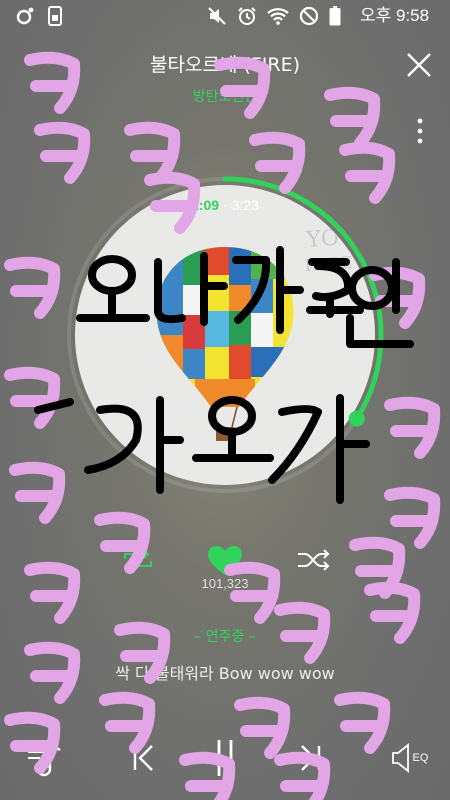  I want to click on alarm-icon, so click(247, 16).